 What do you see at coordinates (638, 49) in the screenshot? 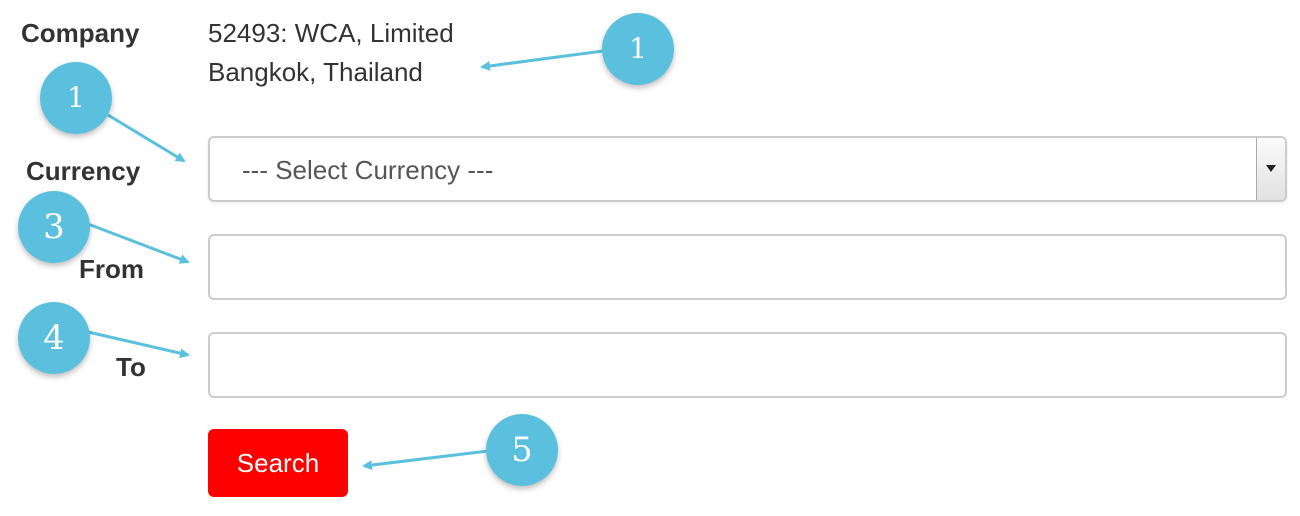
I see `annotation-badge-1-company: 1` at bounding box center [638, 49].